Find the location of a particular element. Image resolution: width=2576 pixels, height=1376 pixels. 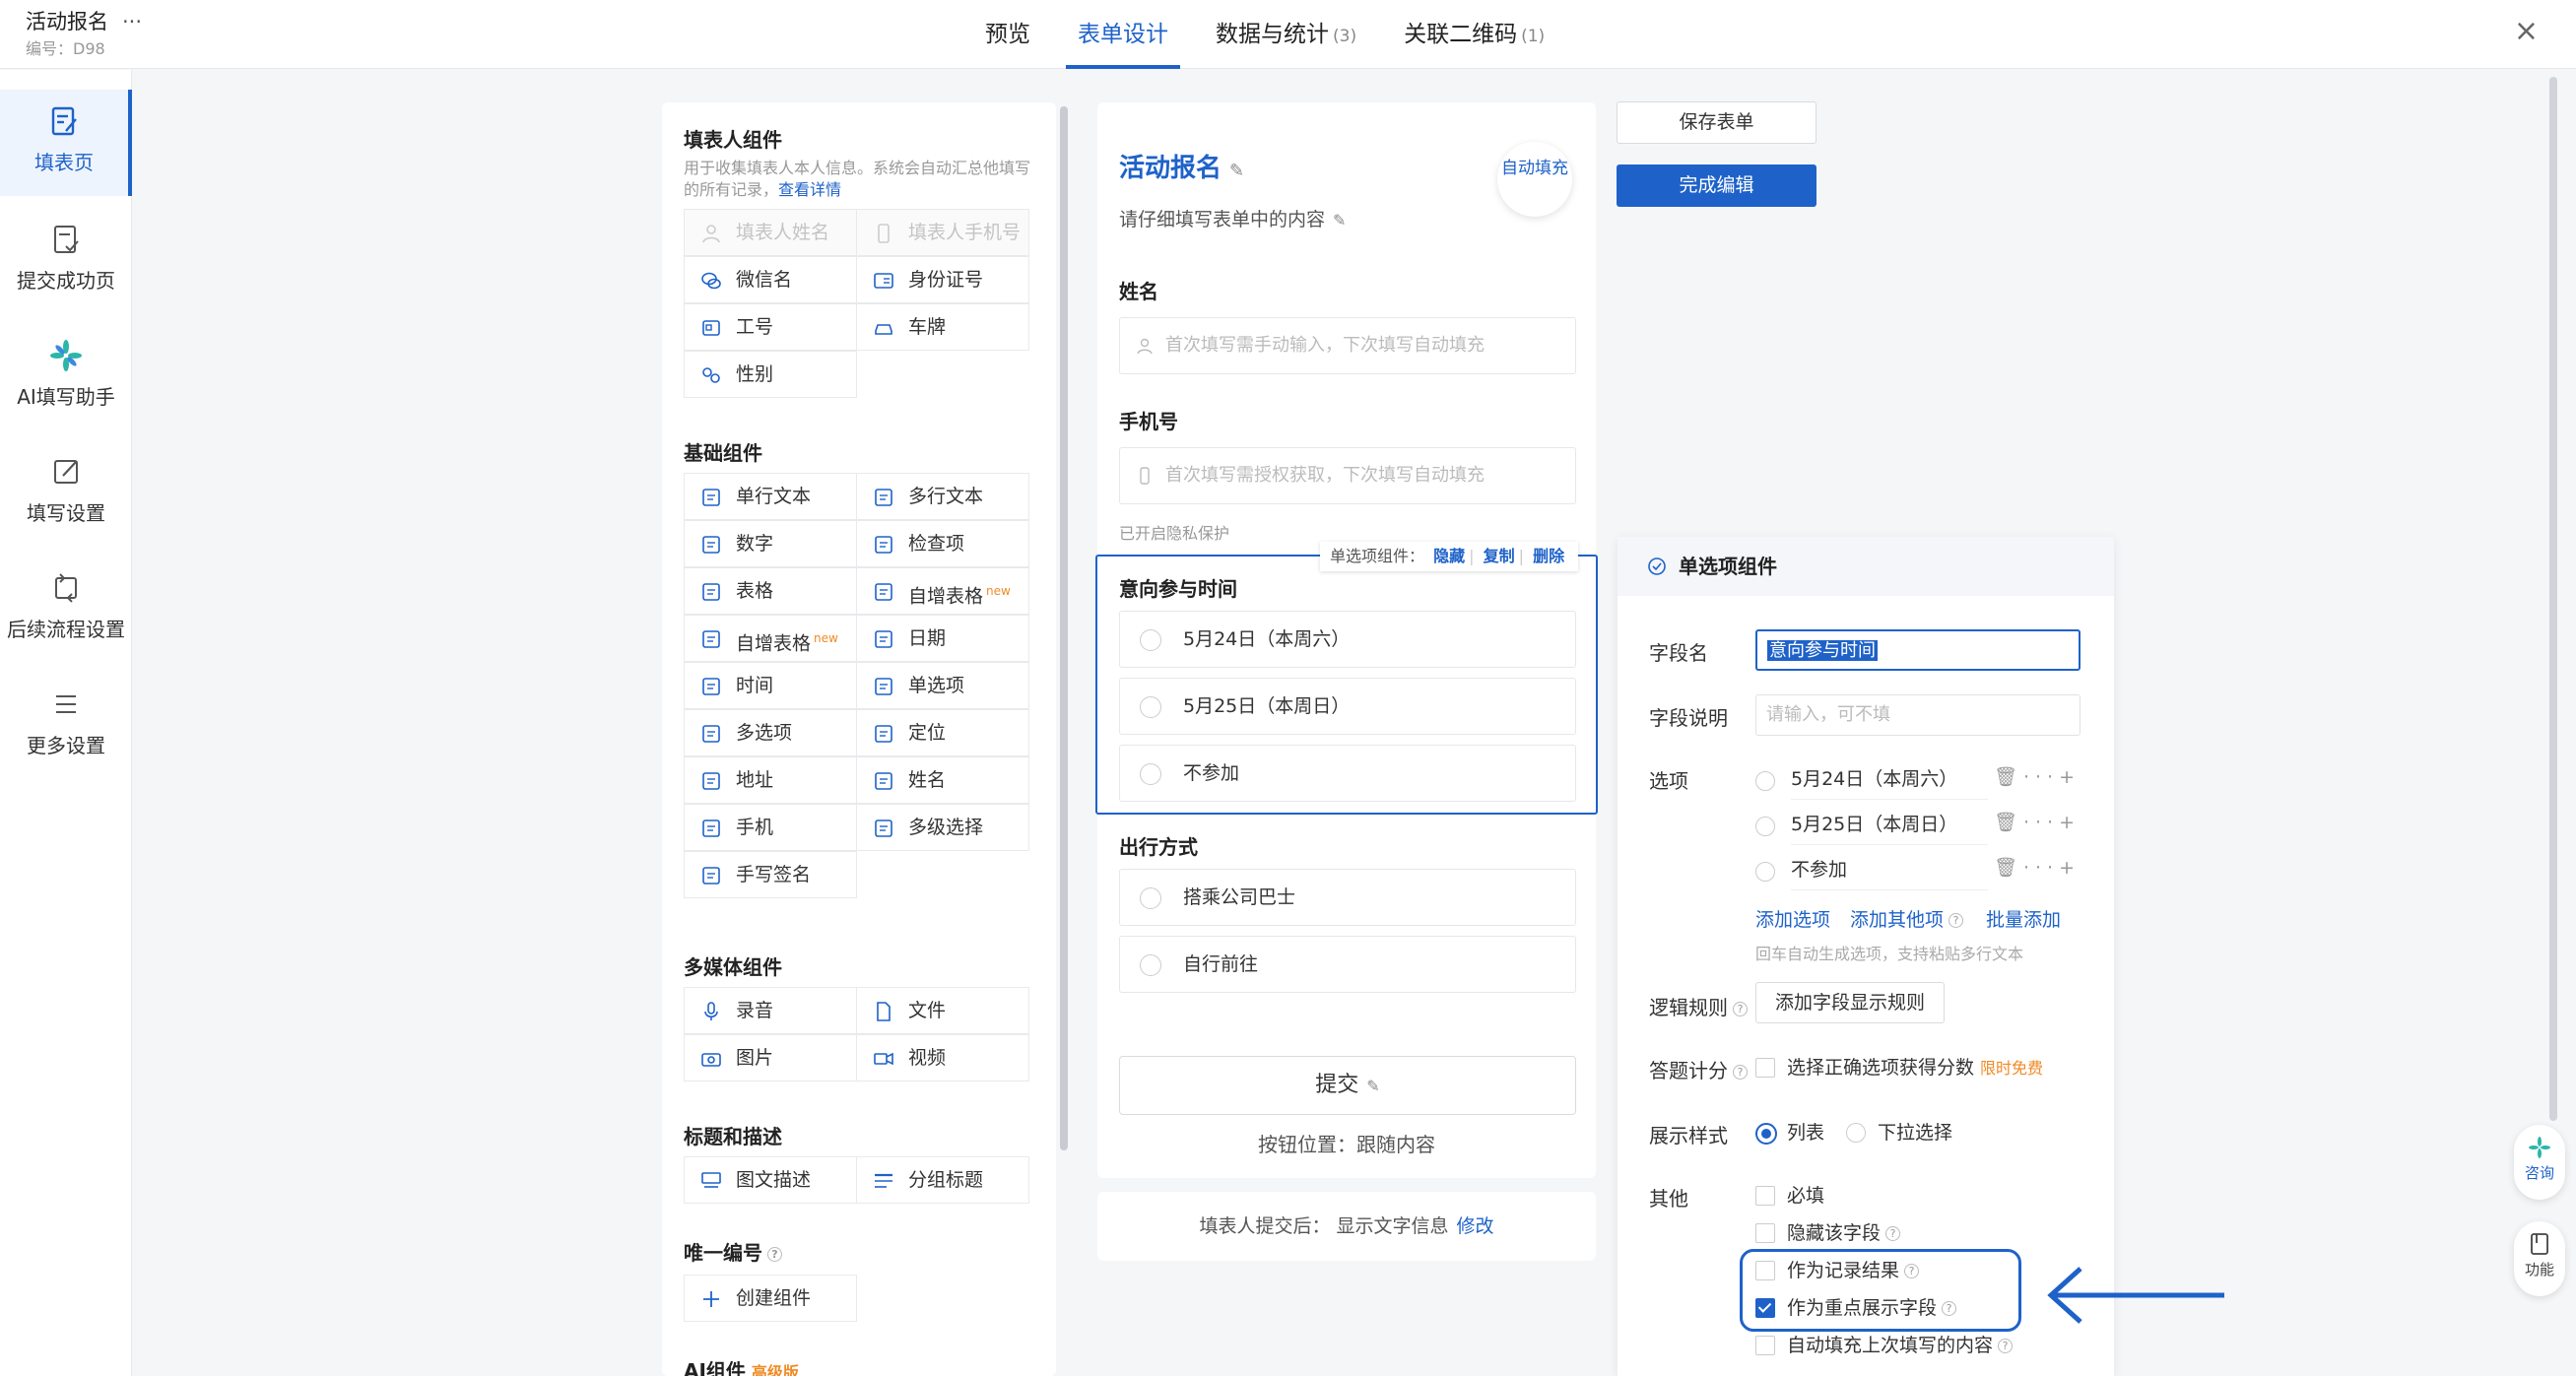

chip-employee-id: 工号 is located at coordinates (771, 327).